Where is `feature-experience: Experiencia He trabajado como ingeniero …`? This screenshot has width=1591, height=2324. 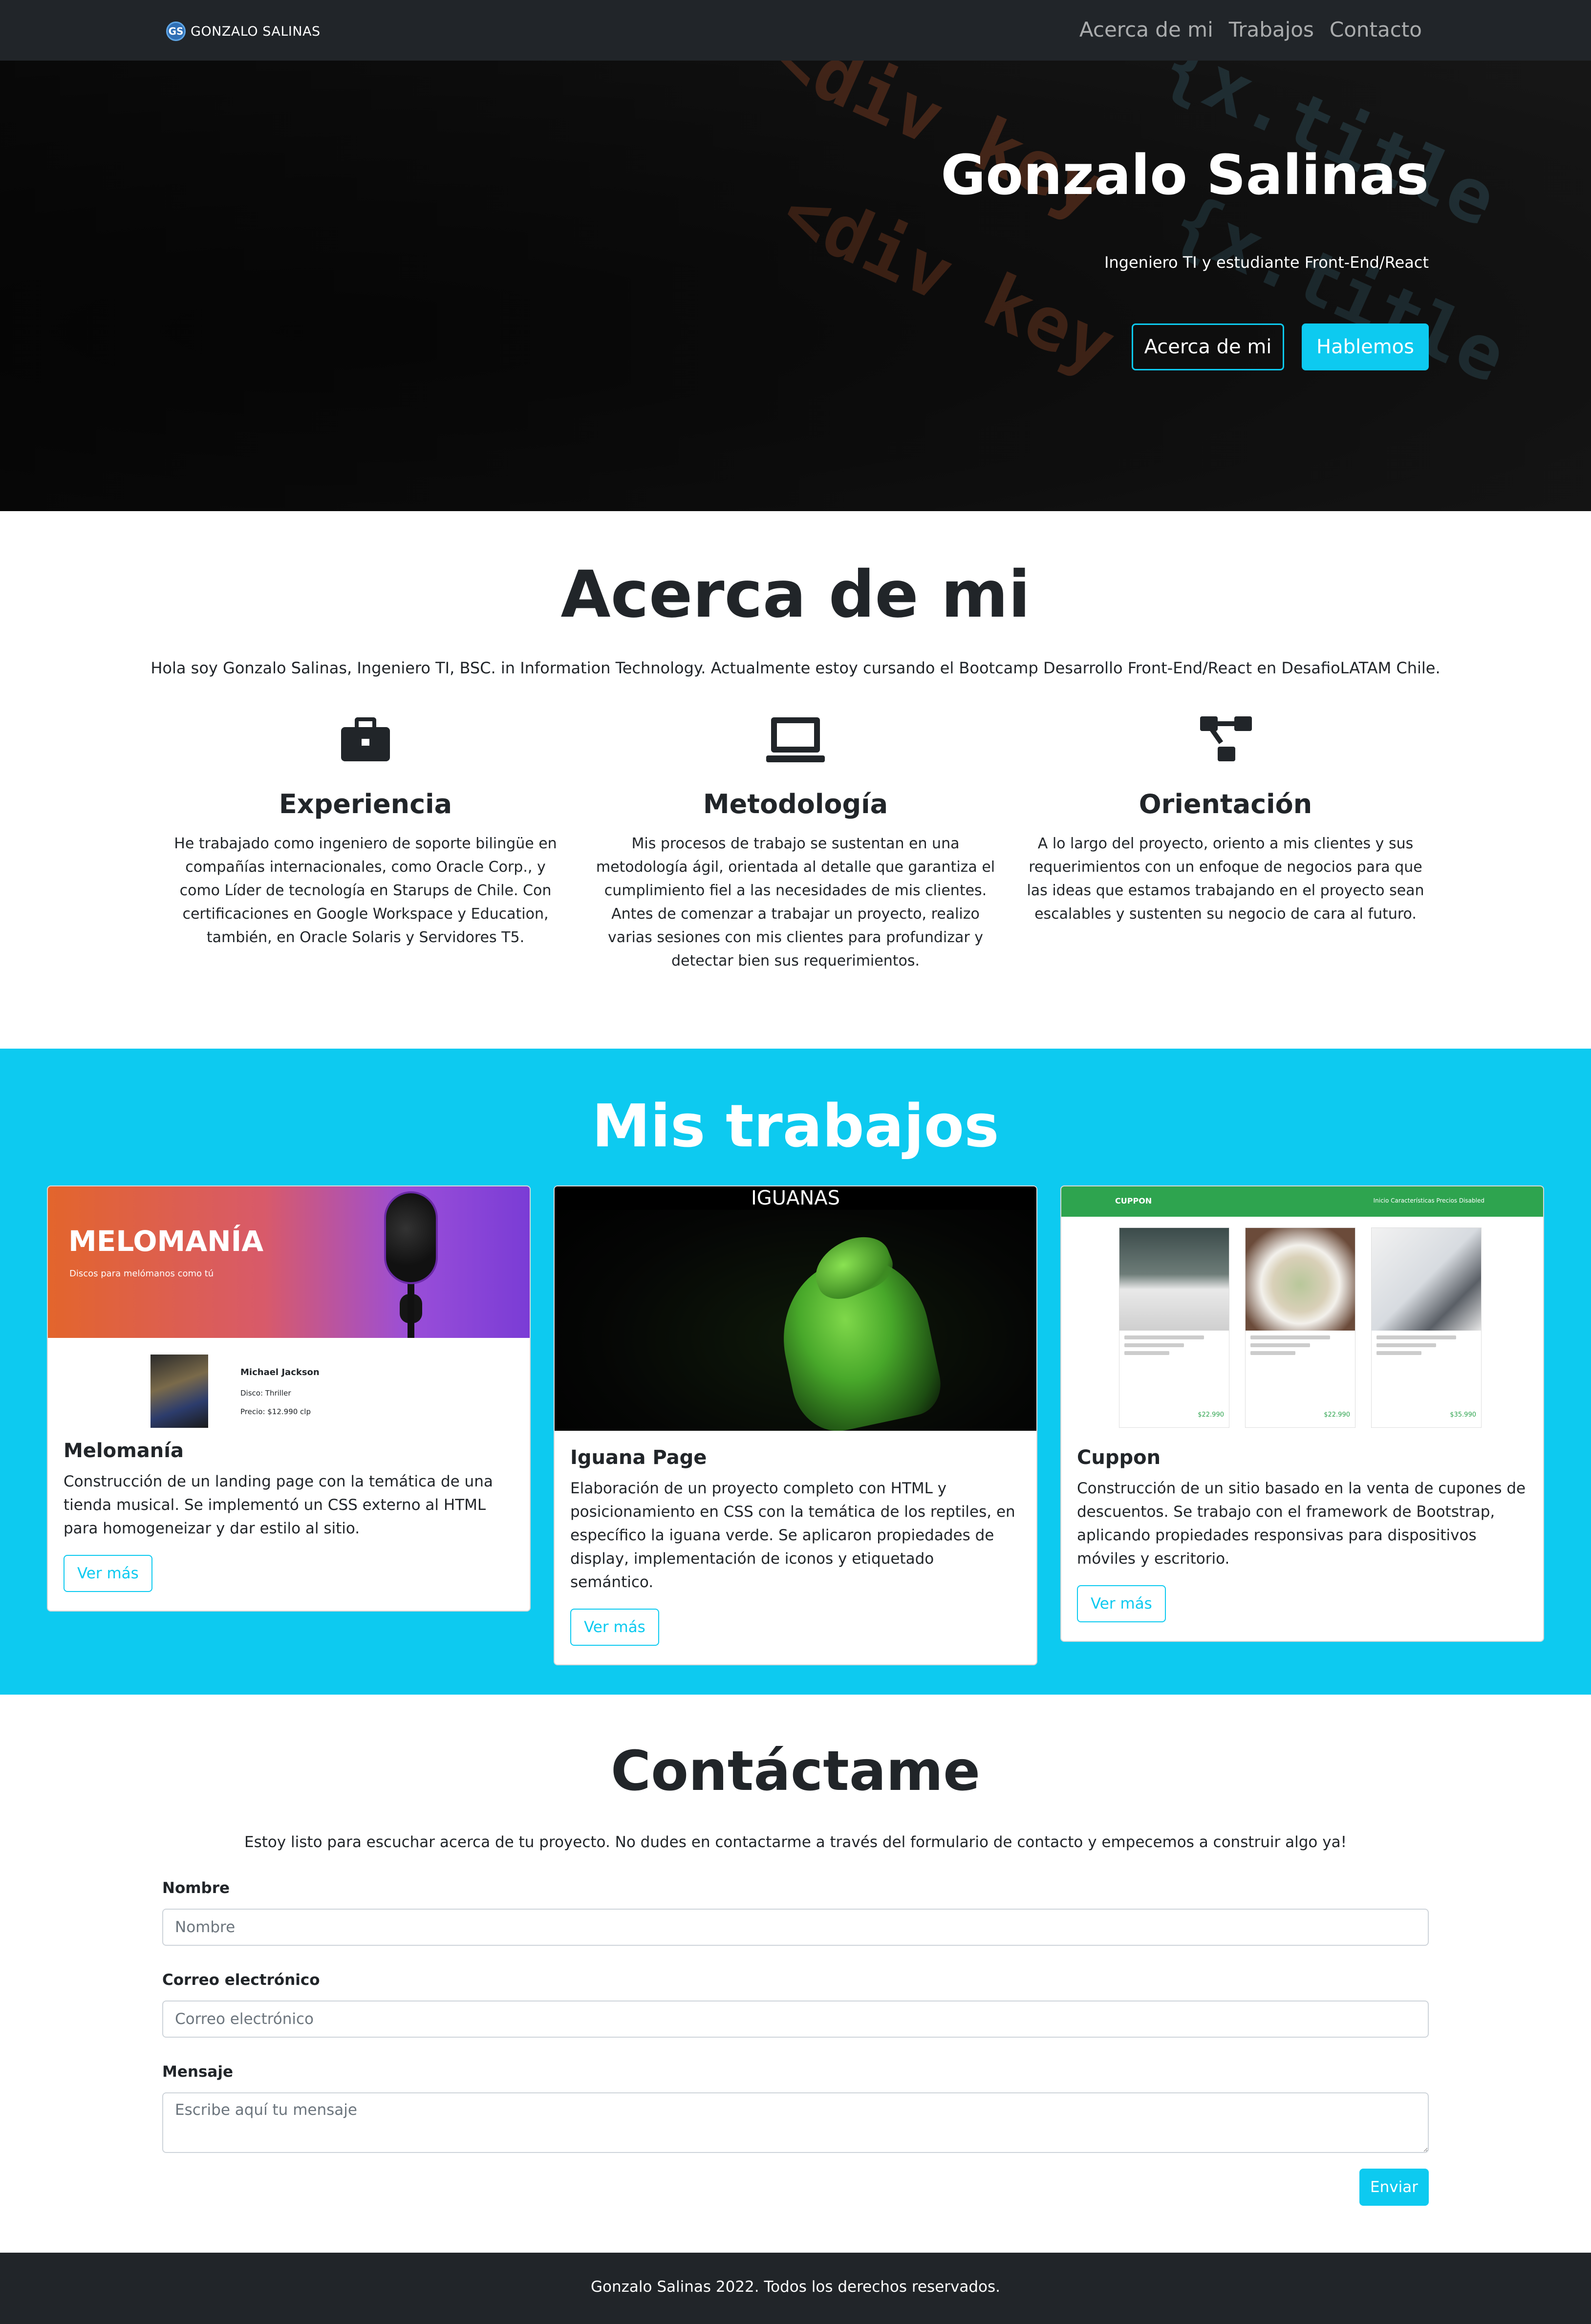
feature-experience: Experiencia He trabajado como ingeniero … is located at coordinates (365, 831).